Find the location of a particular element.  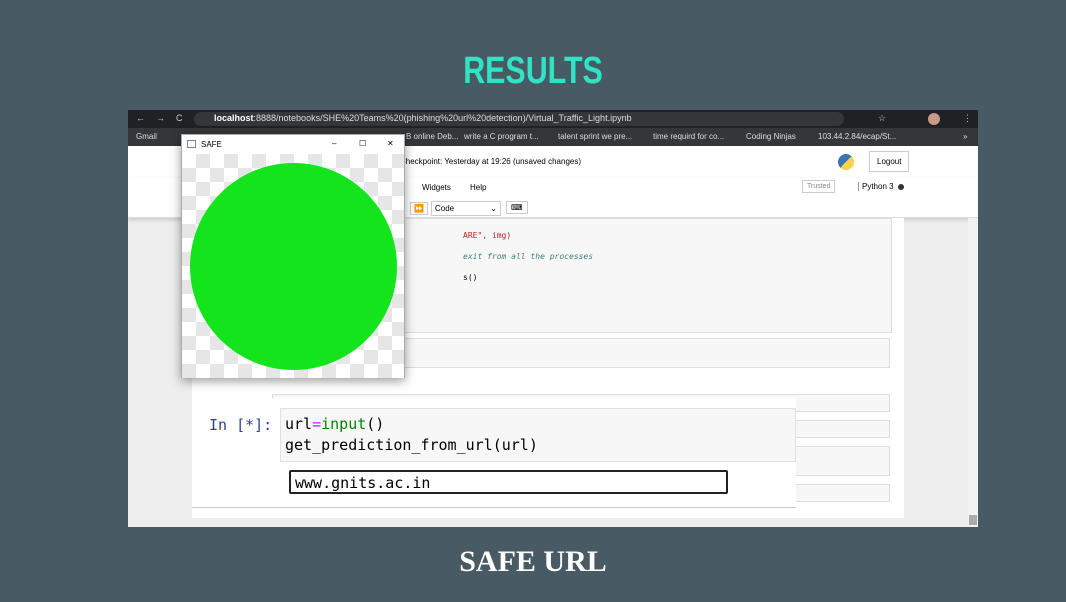

minimize-button: – is located at coordinates (334, 143).